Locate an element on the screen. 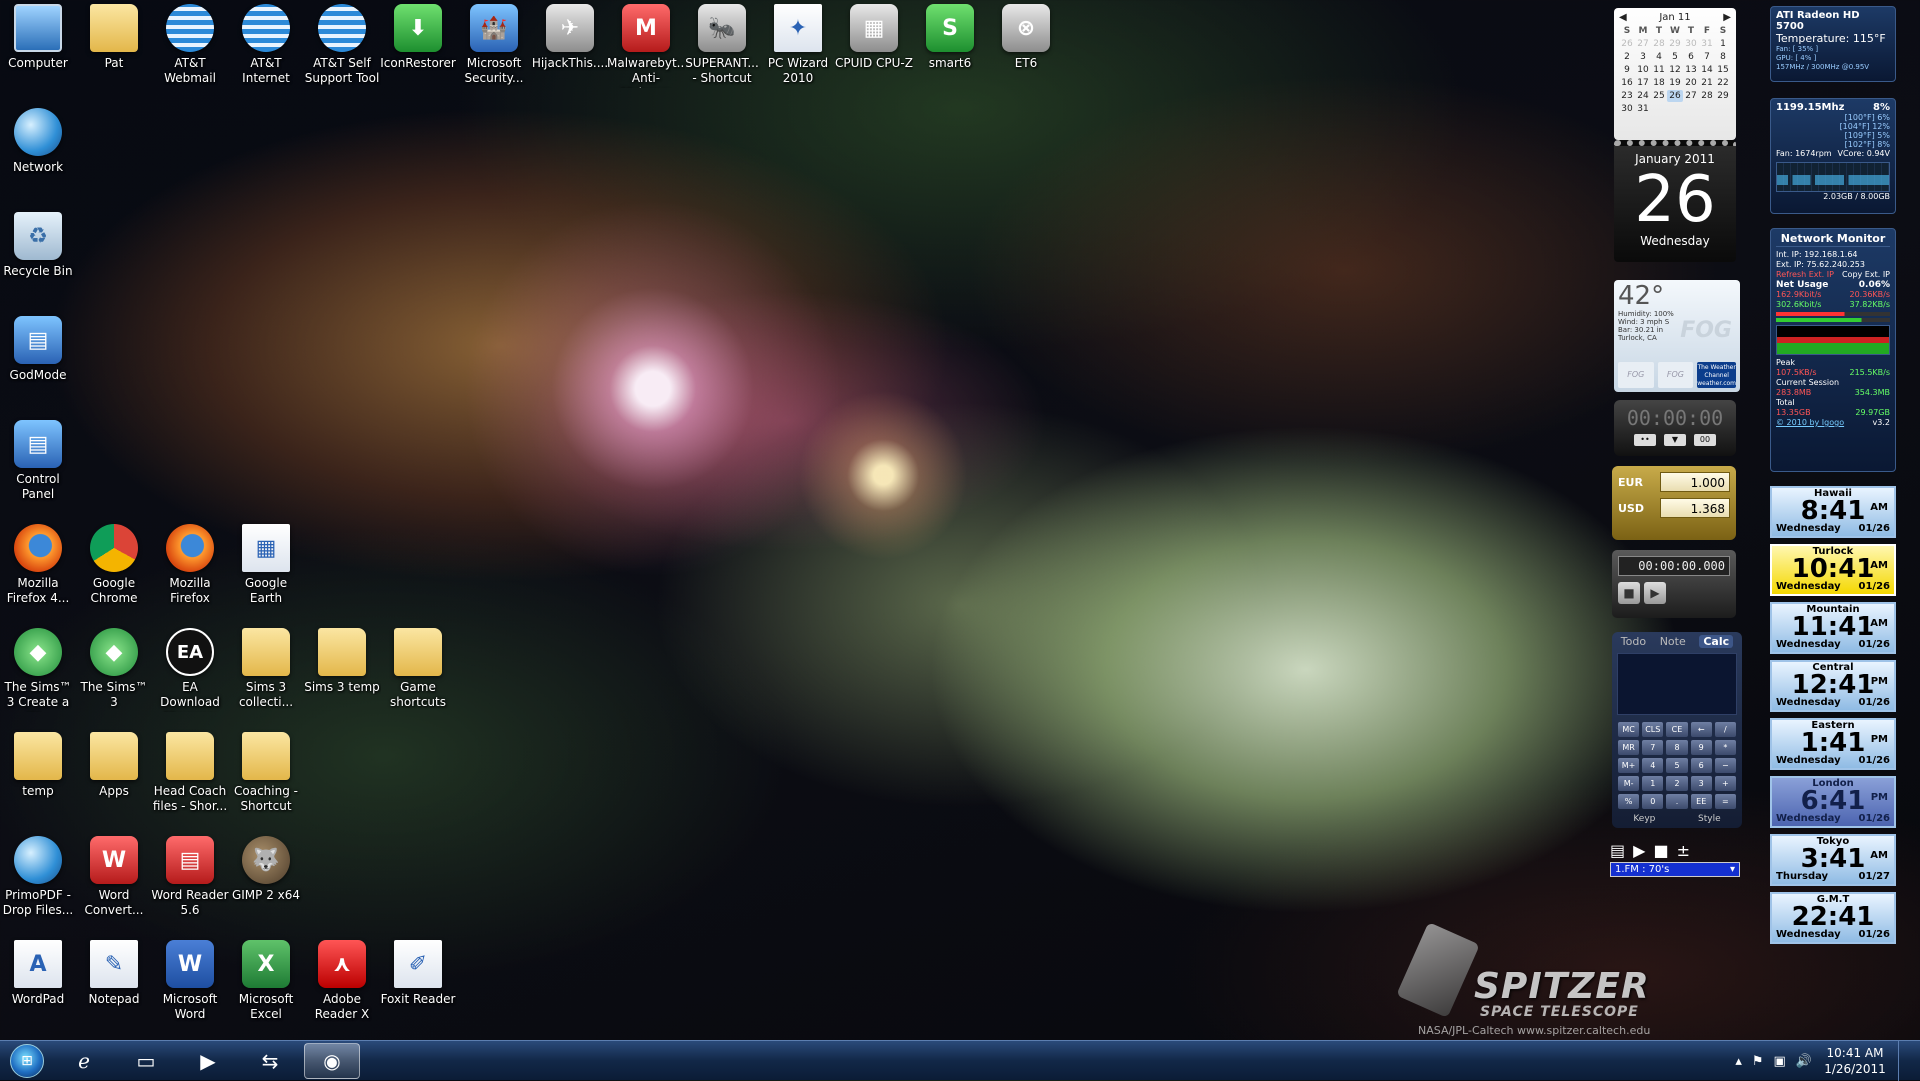 The height and width of the screenshot is (1081, 1920). stopwatch-down-button: ▼ is located at coordinates (1675, 440).